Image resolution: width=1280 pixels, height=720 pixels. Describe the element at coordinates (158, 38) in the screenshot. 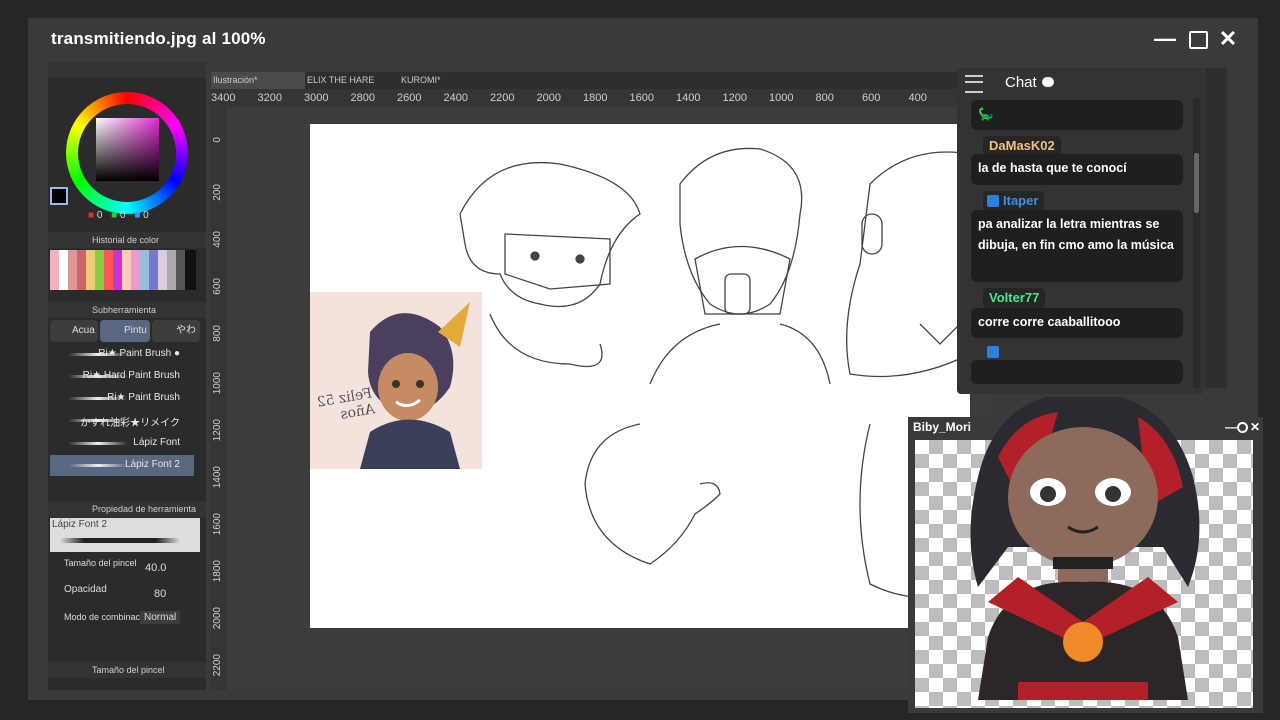

I see `window-title: transmitiendo.jpg al 100%` at that location.